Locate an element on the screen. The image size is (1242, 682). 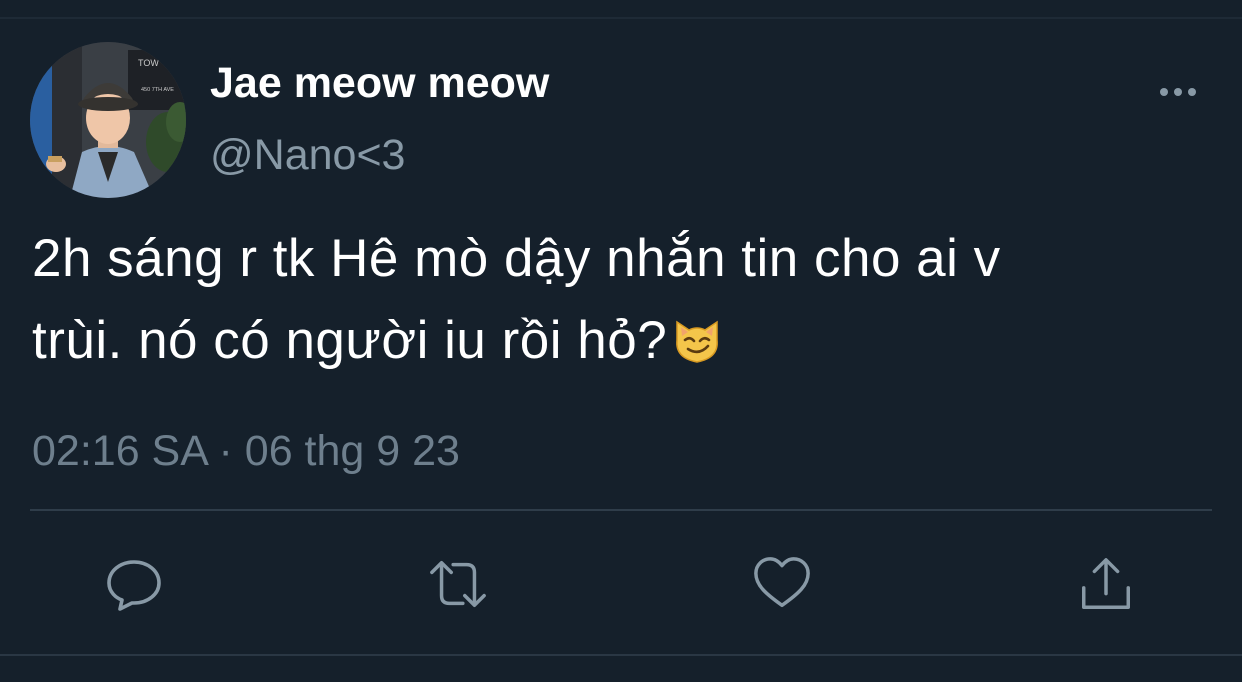
author-handle: @Nano<3 is located at coordinates (307, 156).